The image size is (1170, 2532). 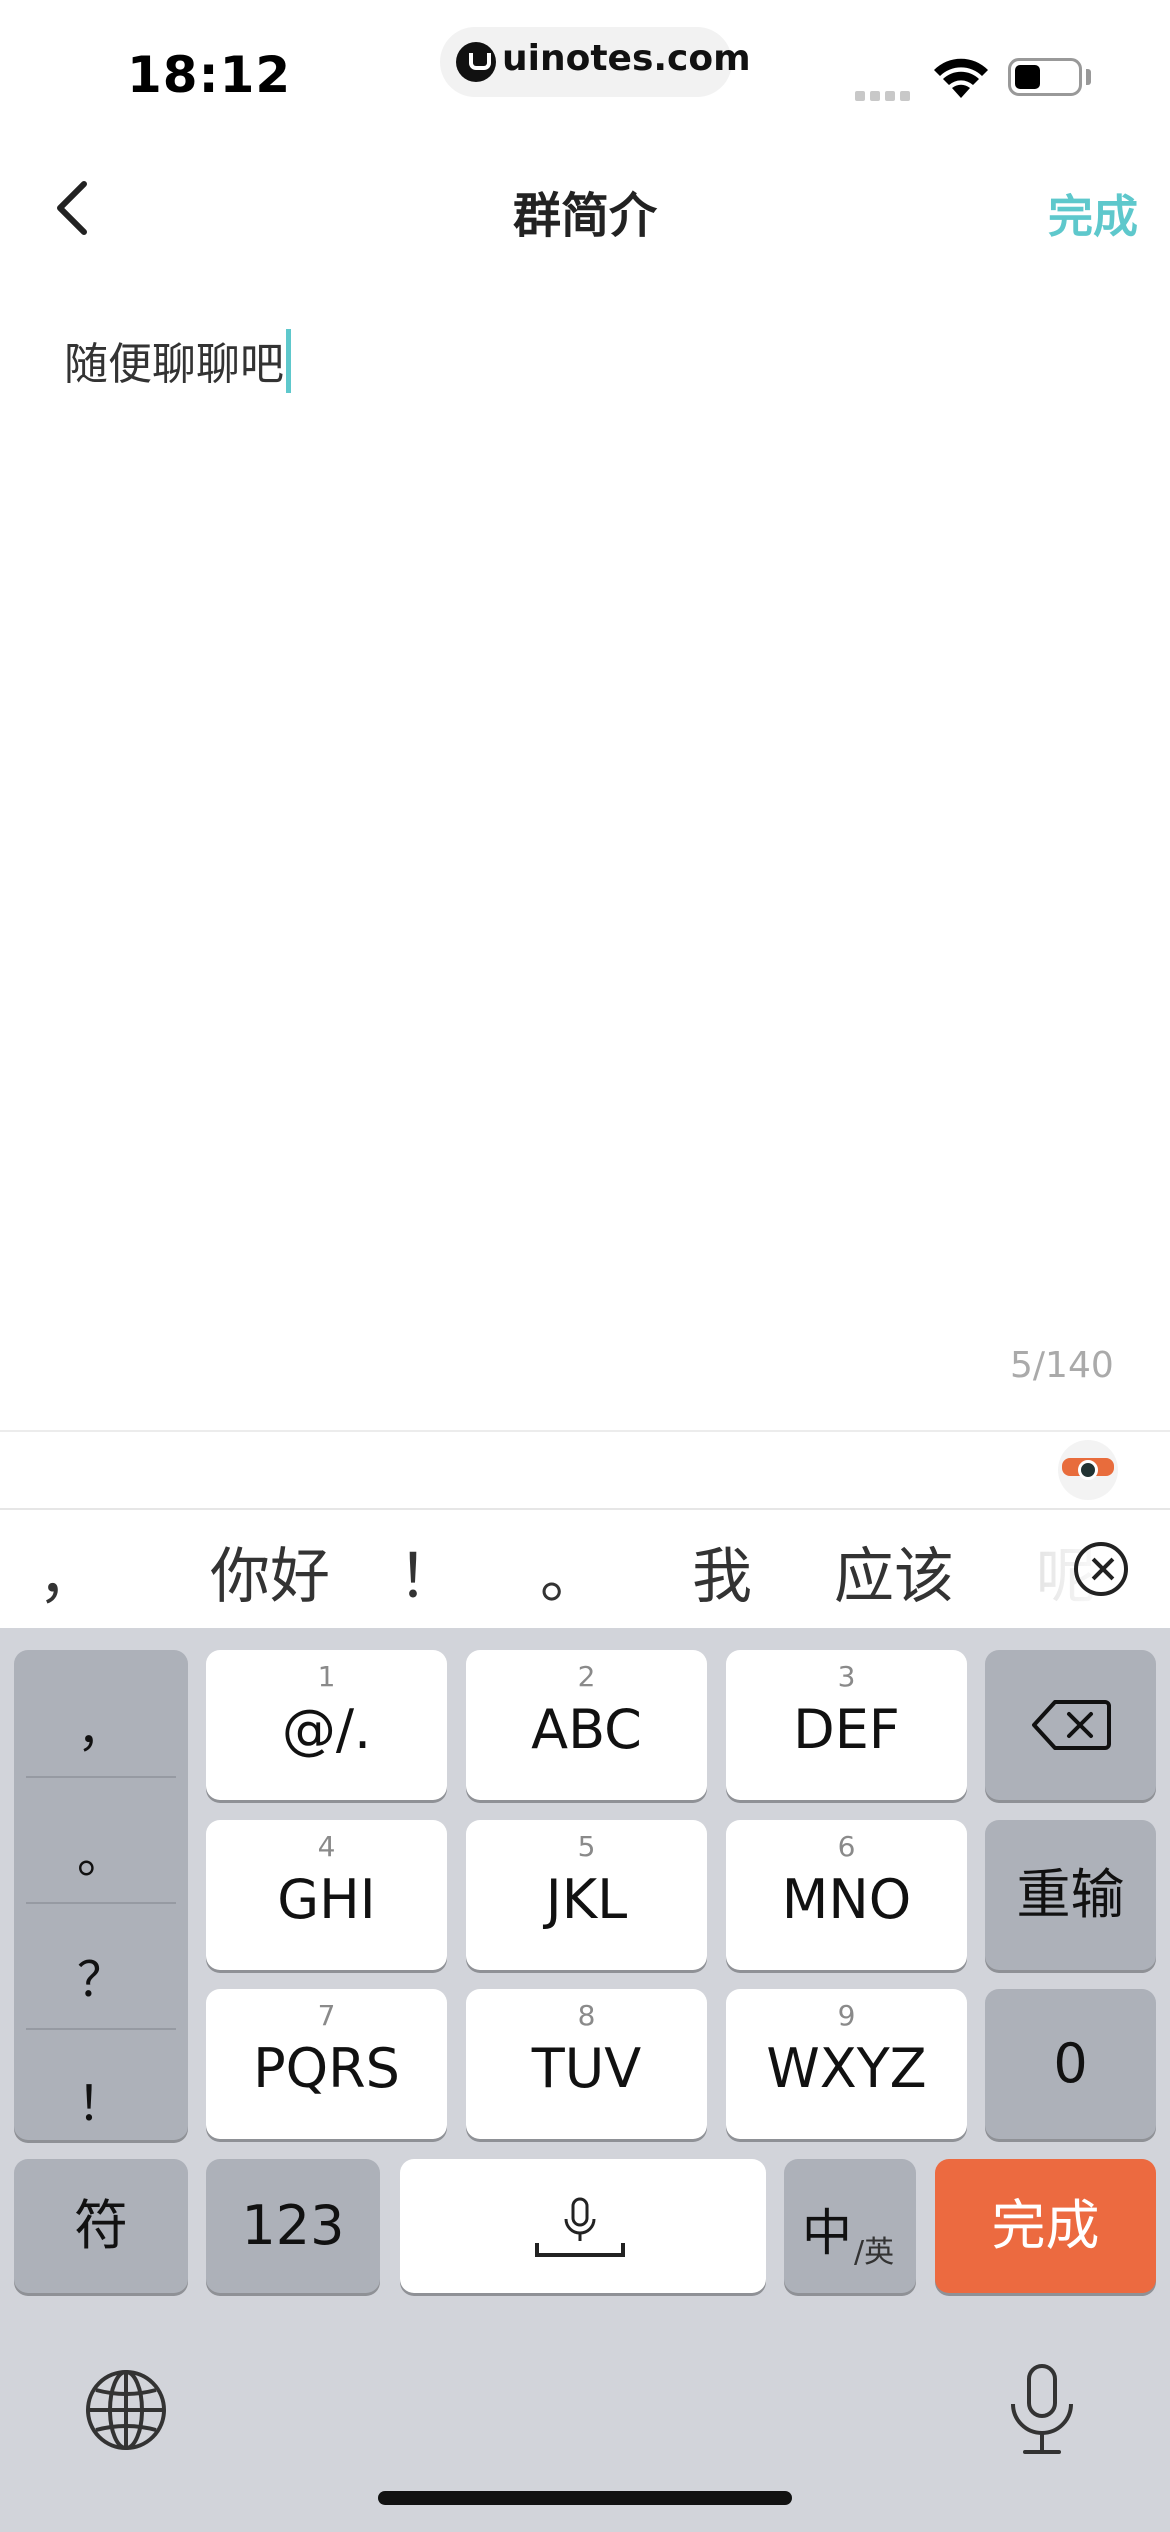 What do you see at coordinates (326, 1899) in the screenshot?
I see `key-label: GHI` at bounding box center [326, 1899].